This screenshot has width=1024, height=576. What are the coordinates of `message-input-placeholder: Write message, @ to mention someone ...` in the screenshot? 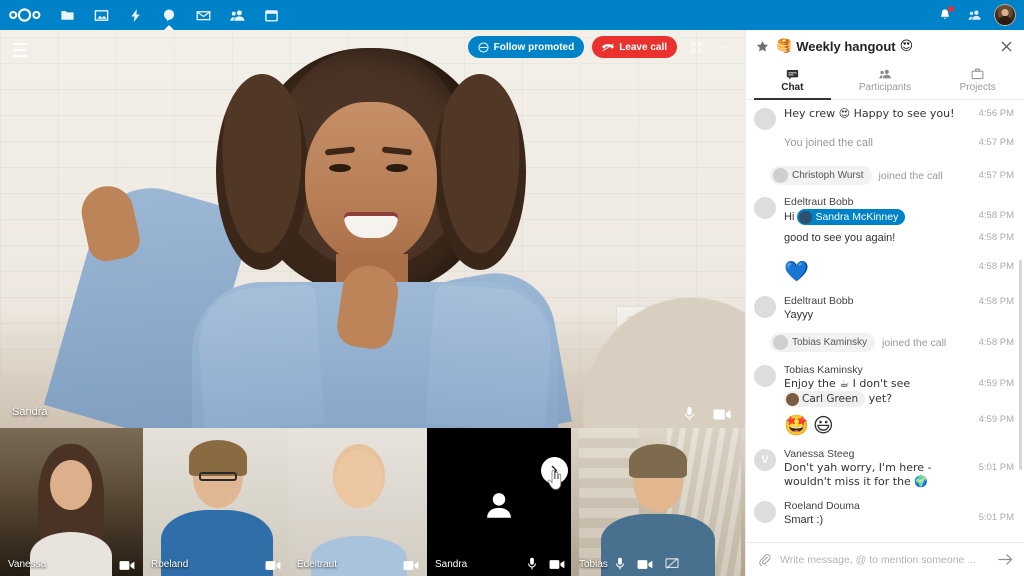 It's located at (884, 560).